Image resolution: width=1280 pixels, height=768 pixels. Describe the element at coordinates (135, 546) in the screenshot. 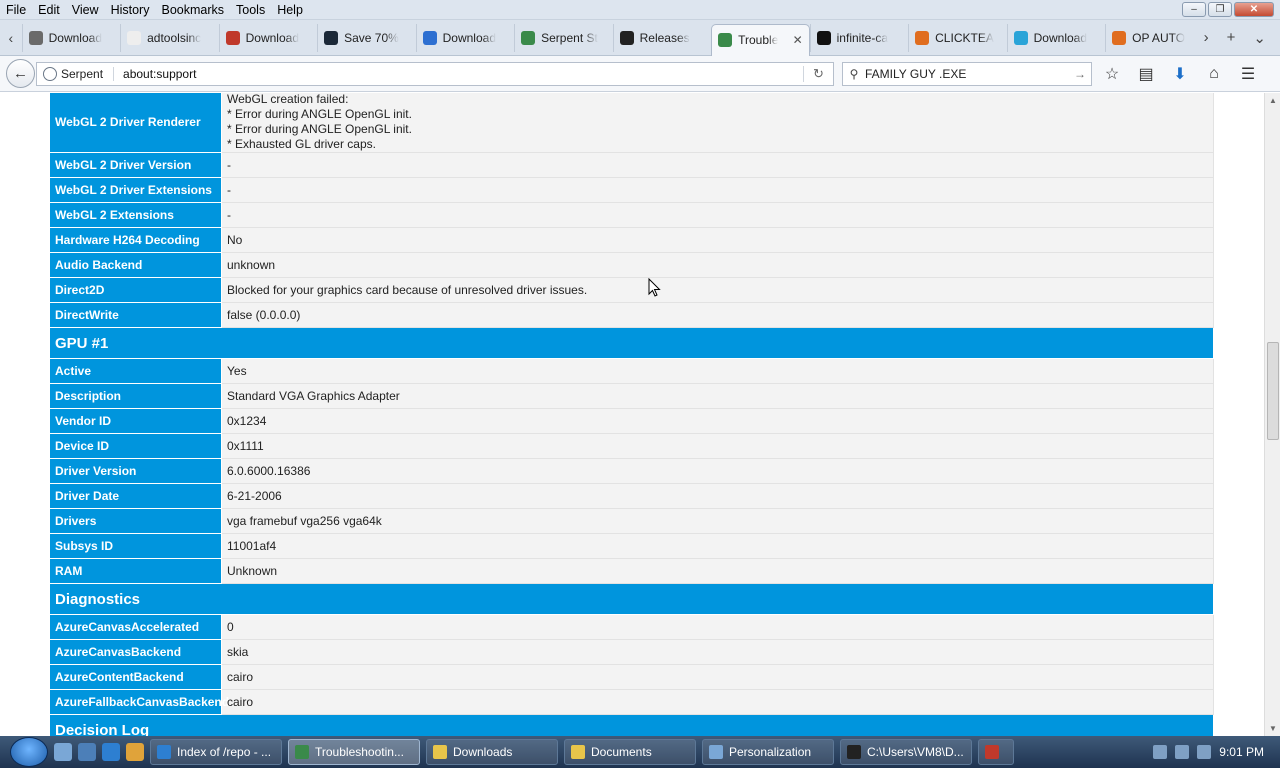

I see `row-key: Subsys ID` at that location.